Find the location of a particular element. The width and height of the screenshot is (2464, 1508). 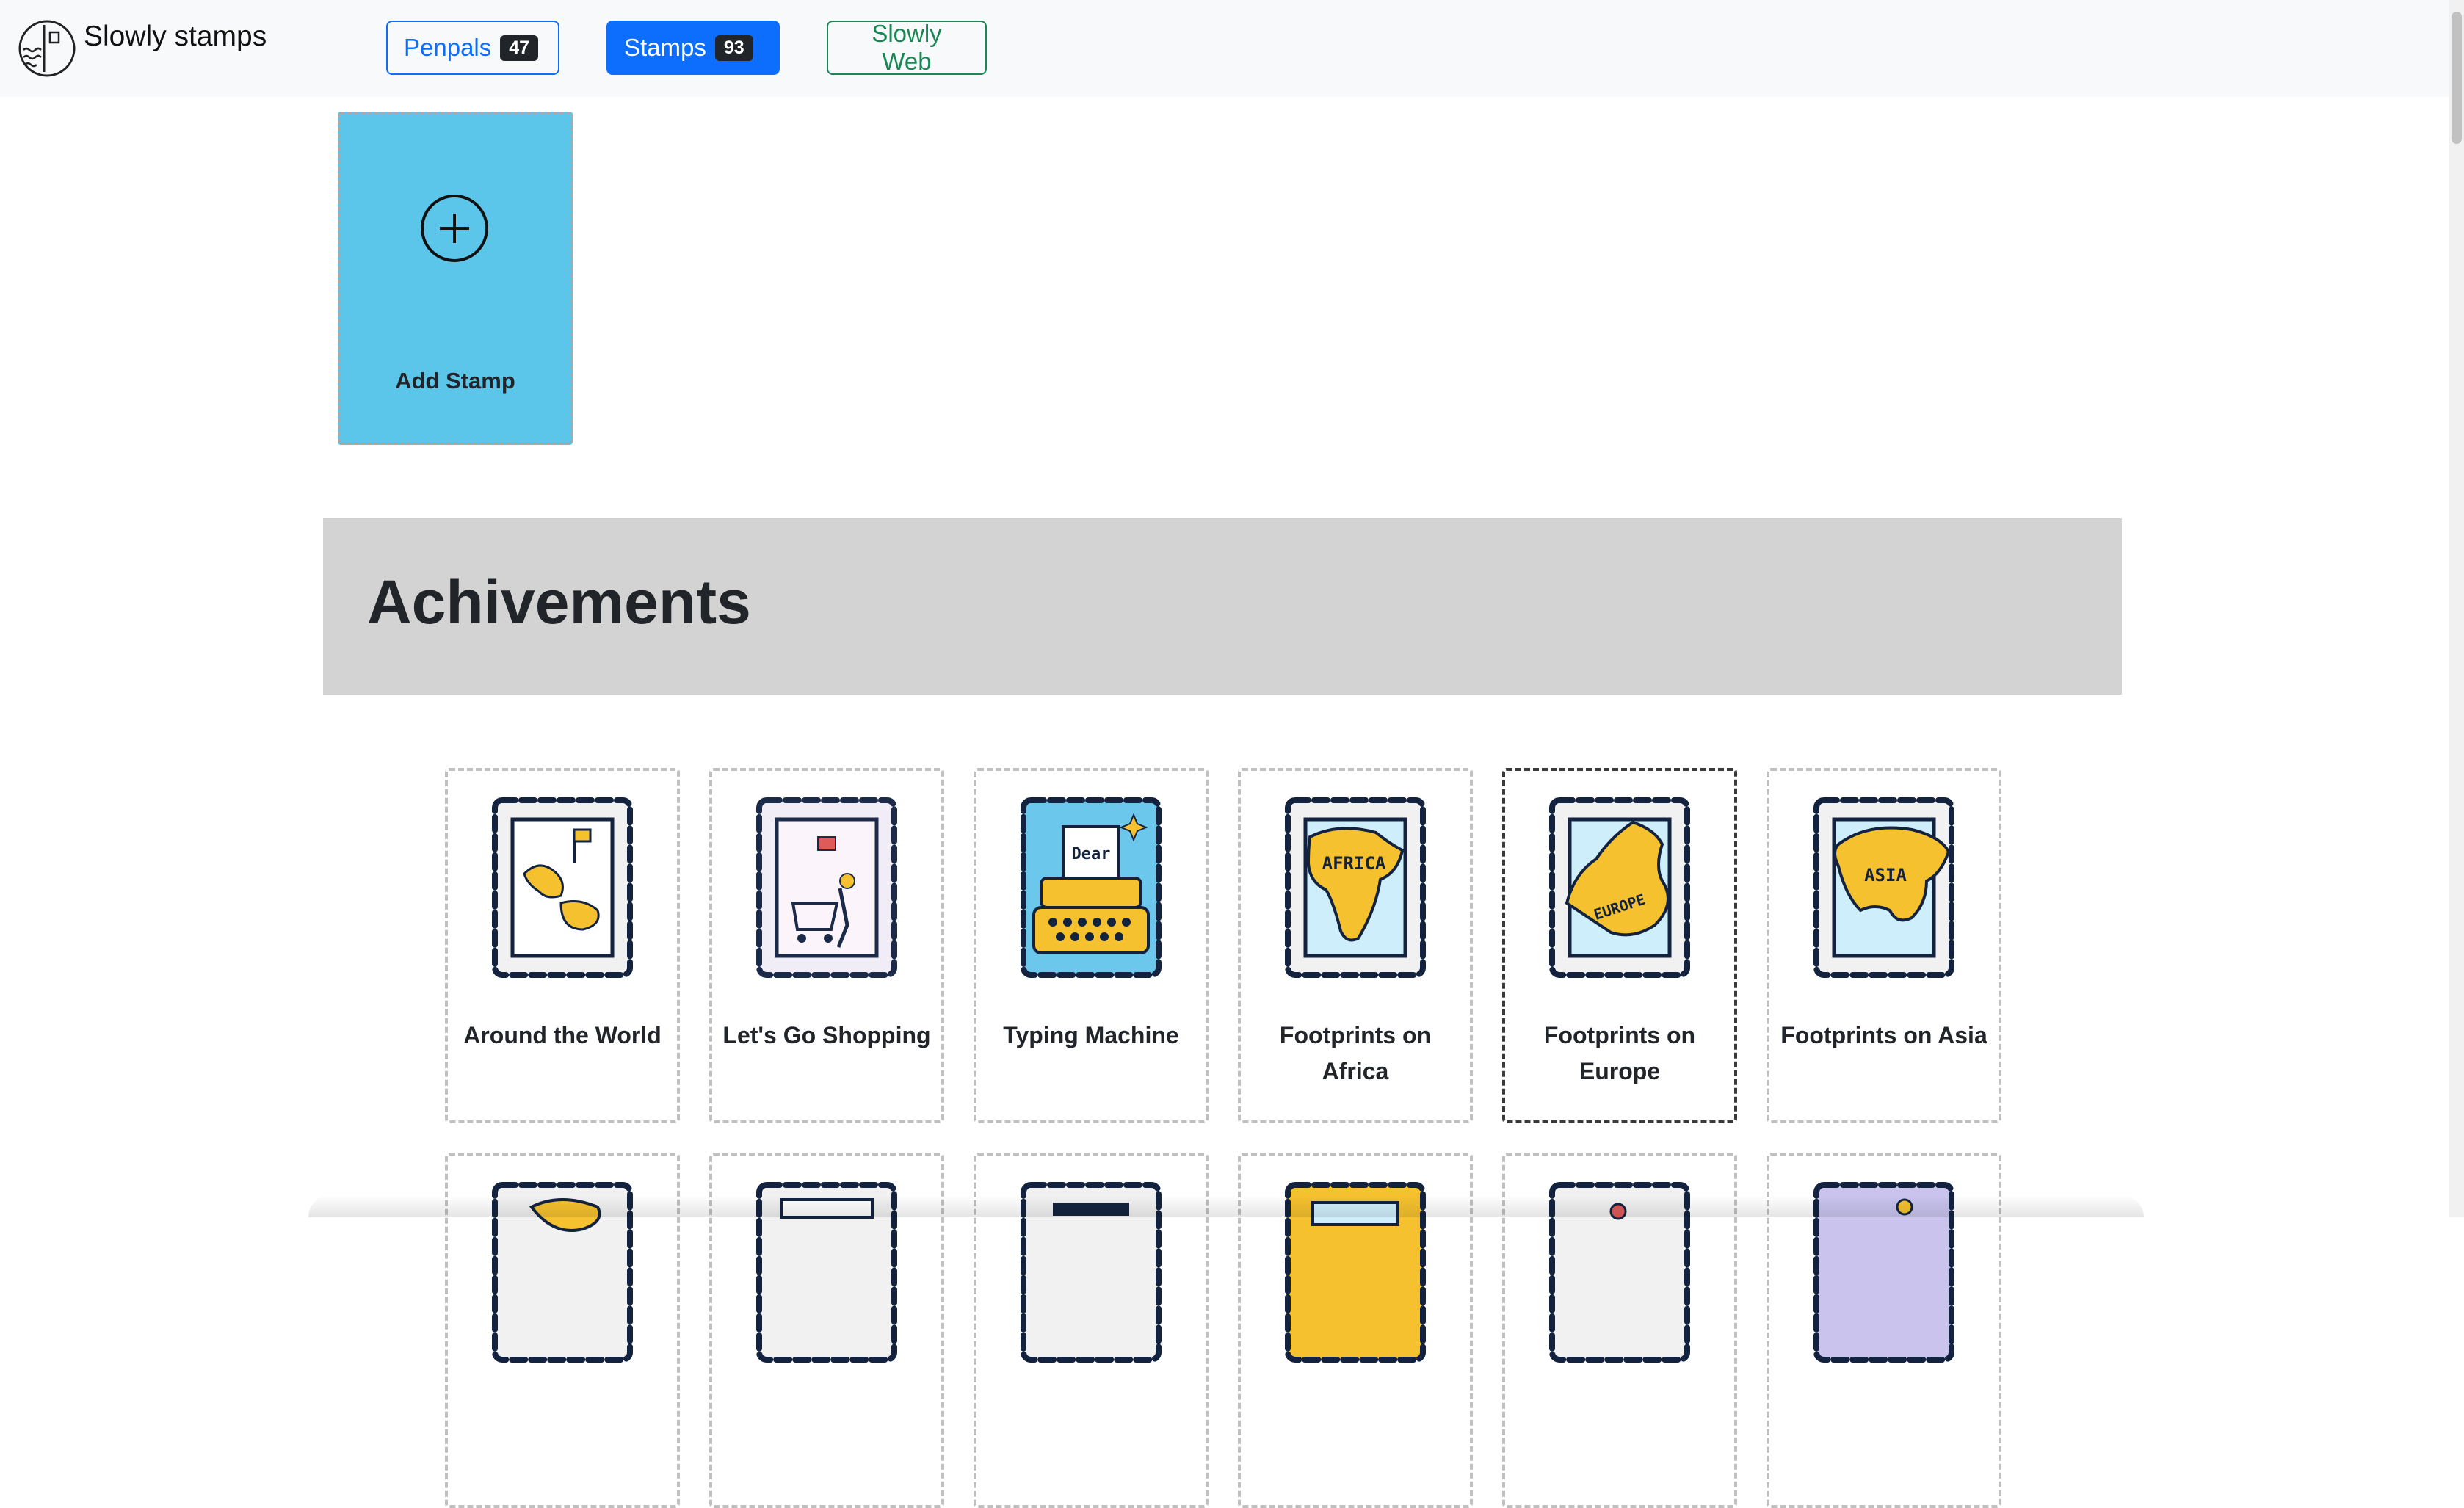

achievements-header: Achivements is located at coordinates (1222, 606).